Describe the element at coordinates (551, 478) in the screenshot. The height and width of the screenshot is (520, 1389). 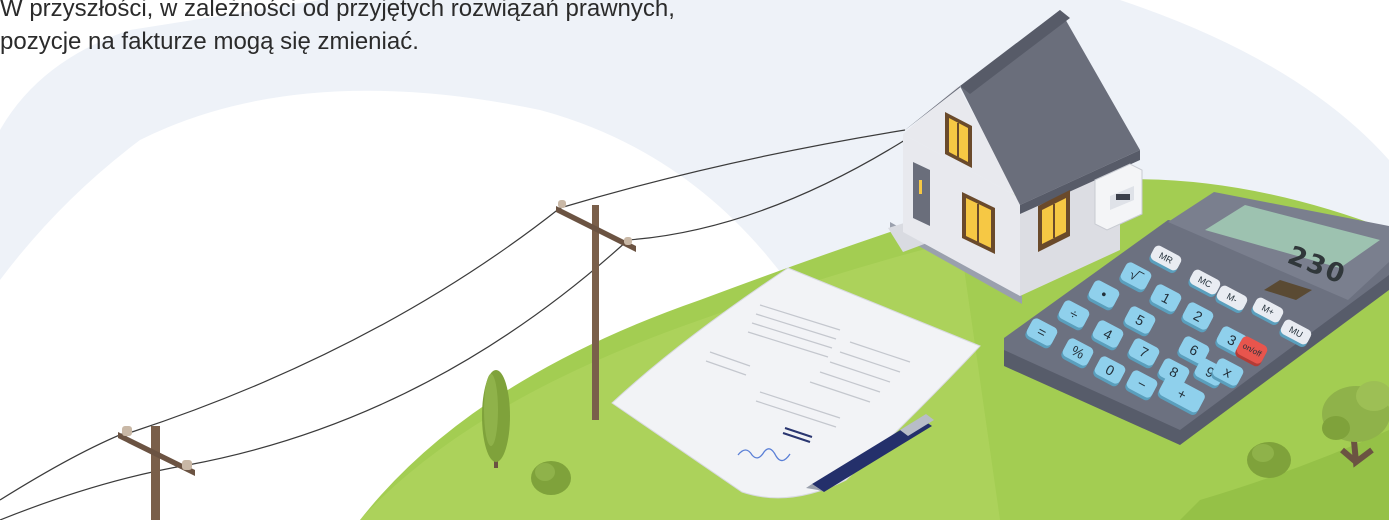
I see `bush-left` at that location.